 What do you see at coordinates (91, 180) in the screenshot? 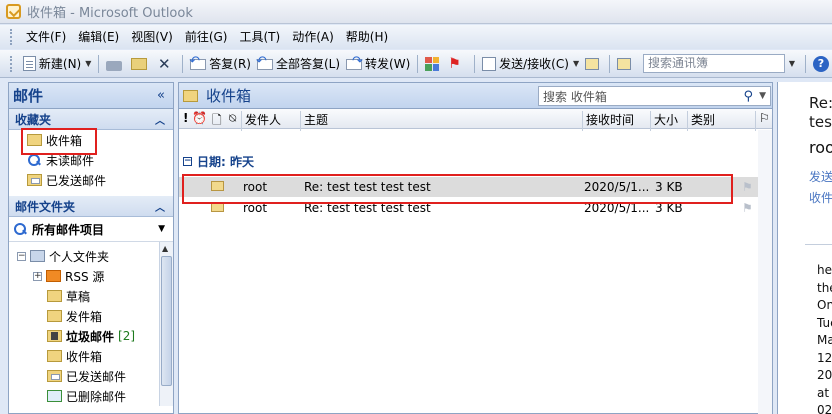
I see `favorite-sent: 已发送邮件` at bounding box center [91, 180].